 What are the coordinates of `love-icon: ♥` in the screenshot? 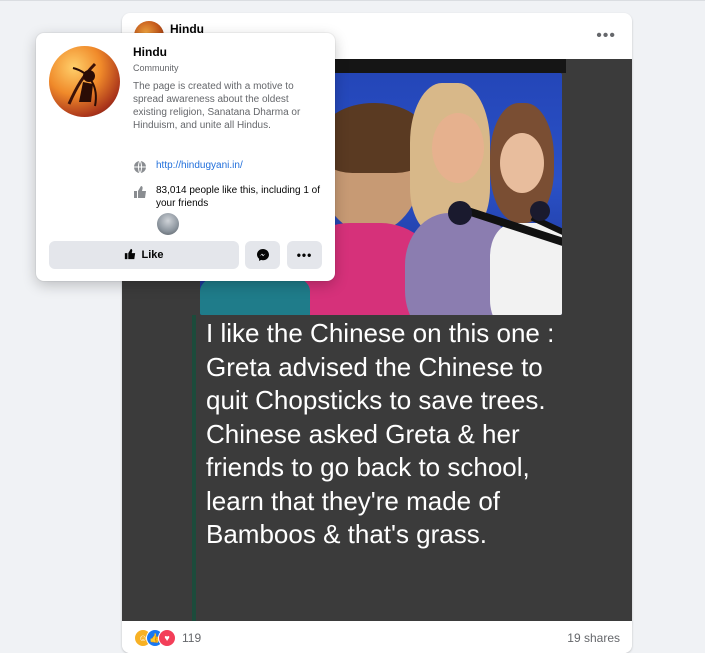 It's located at (167, 638).